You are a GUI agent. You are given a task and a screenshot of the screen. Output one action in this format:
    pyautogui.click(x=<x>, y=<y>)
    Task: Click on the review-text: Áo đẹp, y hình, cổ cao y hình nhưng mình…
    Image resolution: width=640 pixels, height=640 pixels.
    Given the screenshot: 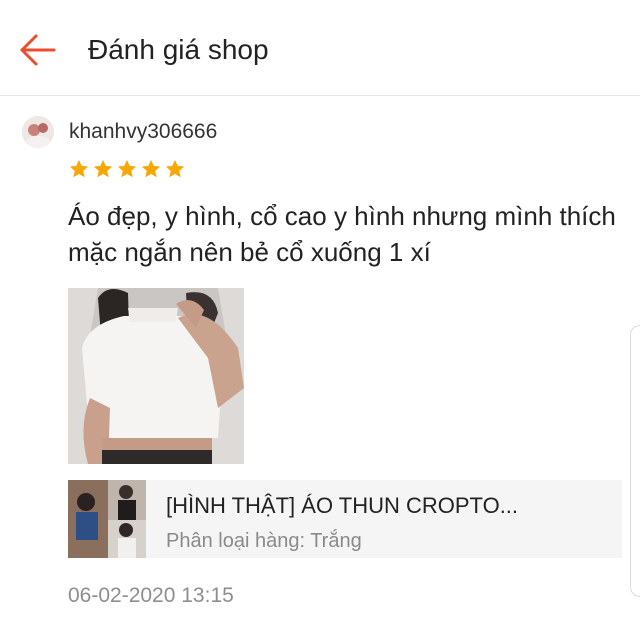 What is the action you would take?
    pyautogui.click(x=342, y=234)
    